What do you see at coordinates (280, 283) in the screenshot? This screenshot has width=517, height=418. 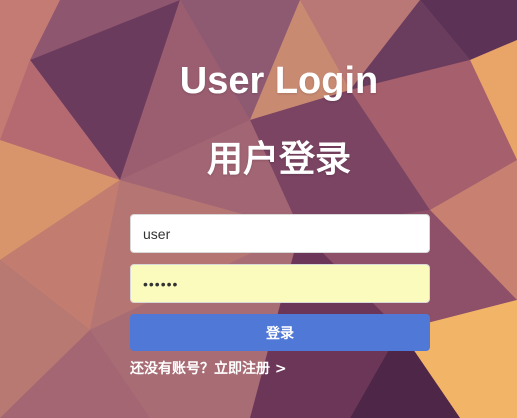 I see `password-input` at bounding box center [280, 283].